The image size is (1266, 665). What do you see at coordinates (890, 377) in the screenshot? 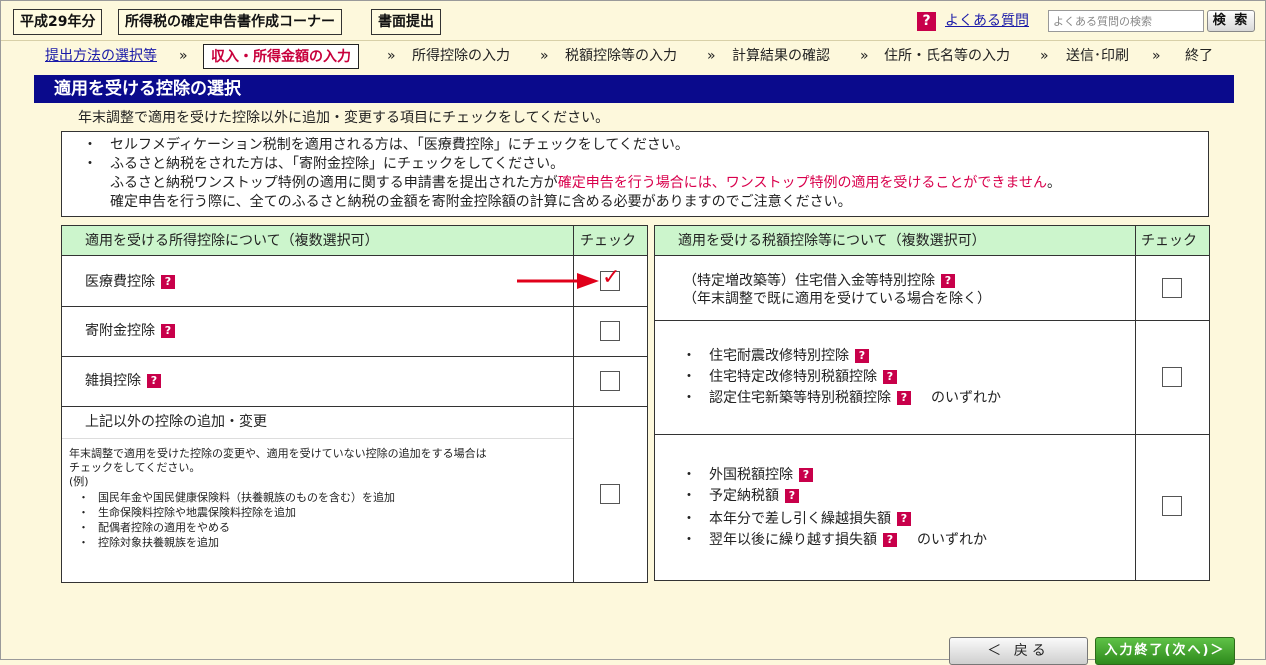
I see `specific-renovation-help-icon: ?` at bounding box center [890, 377].